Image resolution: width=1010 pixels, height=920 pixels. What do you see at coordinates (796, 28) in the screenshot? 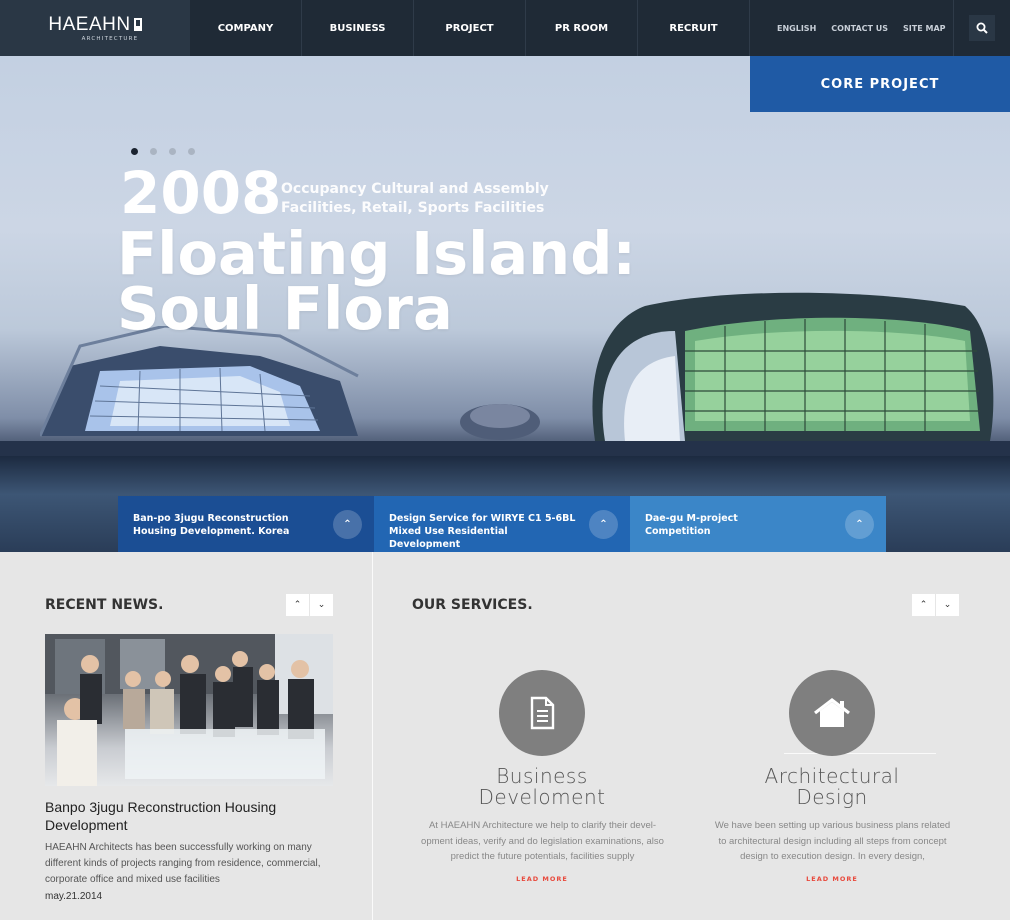
I see `english-link: ENGLISH` at bounding box center [796, 28].